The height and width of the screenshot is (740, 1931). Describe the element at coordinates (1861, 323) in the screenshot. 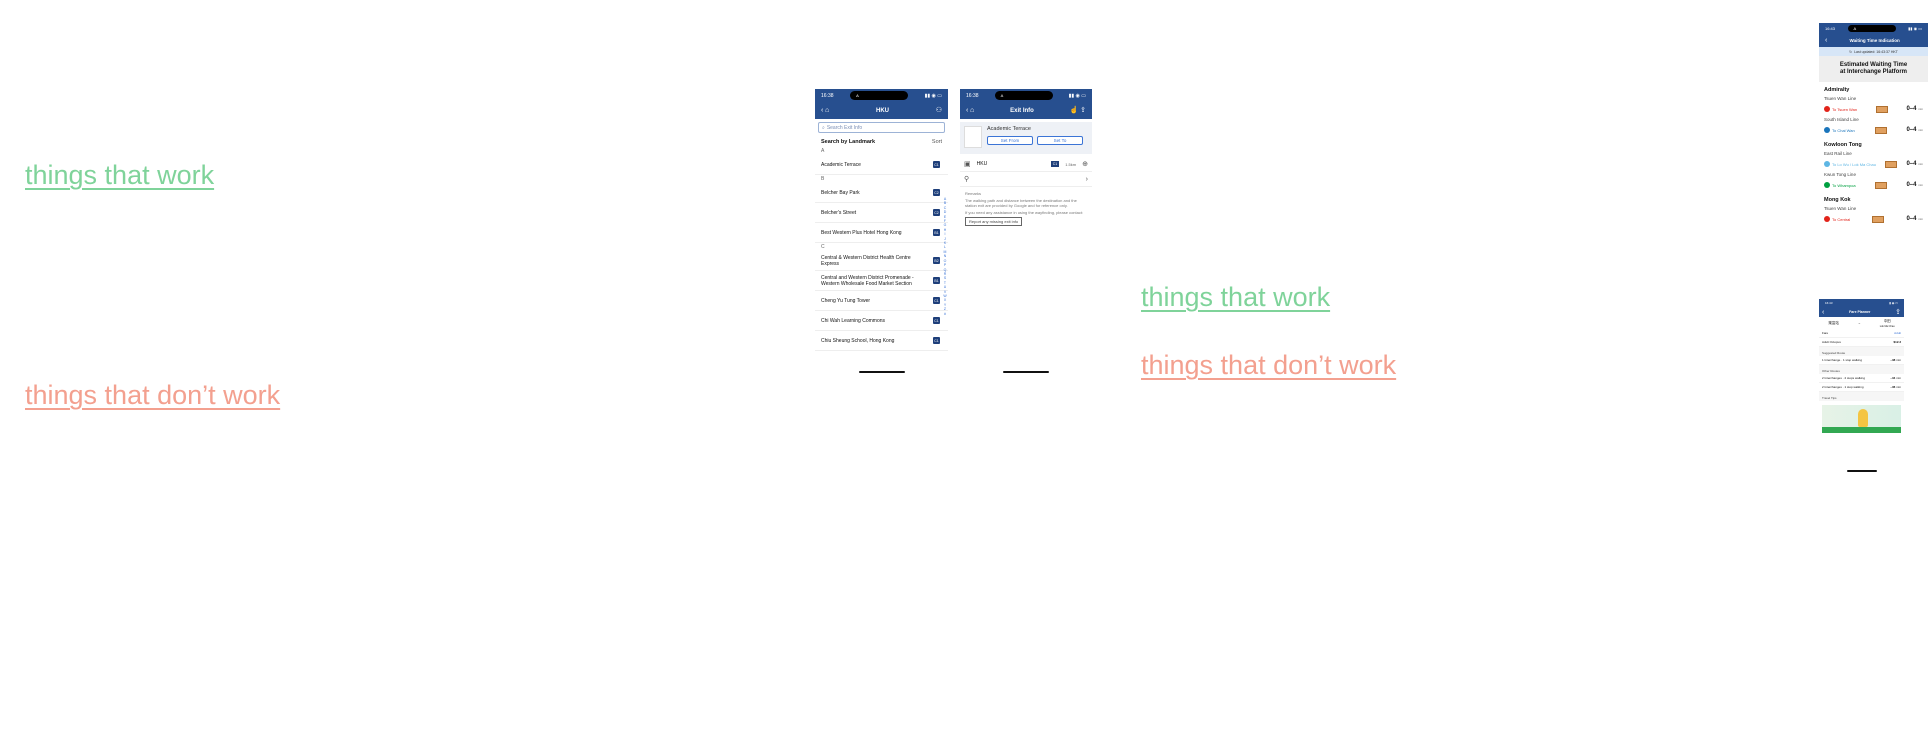

I see `route-header: 樂富站 → 中田 Lok Ma Chau` at that location.